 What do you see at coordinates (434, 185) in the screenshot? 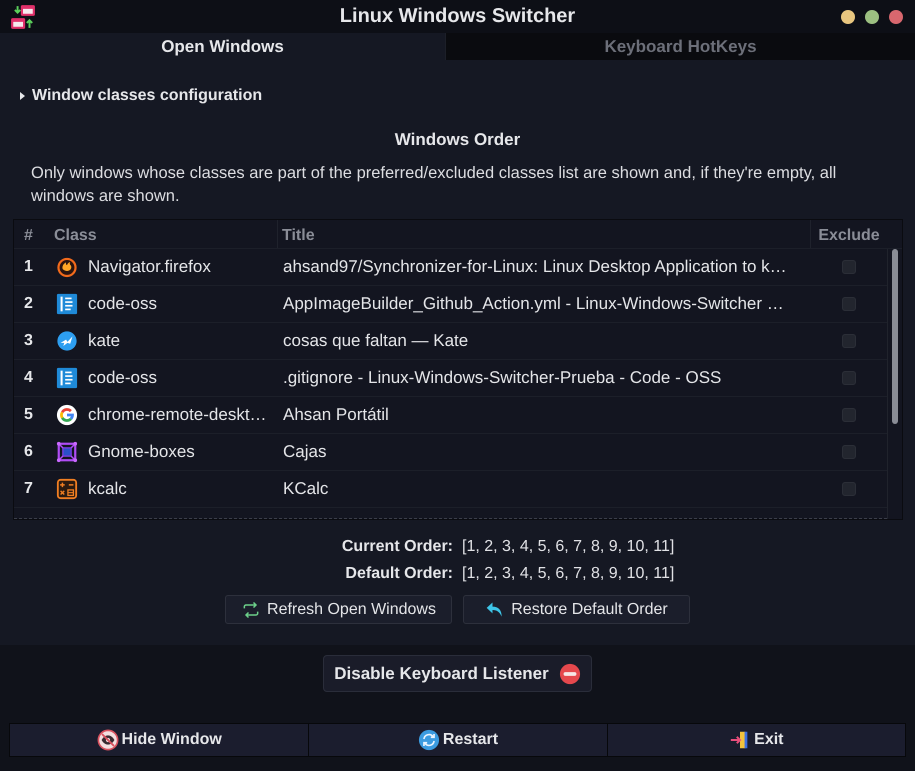
I see `description: Only windows whose classes are part of the preferred/excluded classes list are shown and, if they're empty, all windows are shown.` at bounding box center [434, 185].